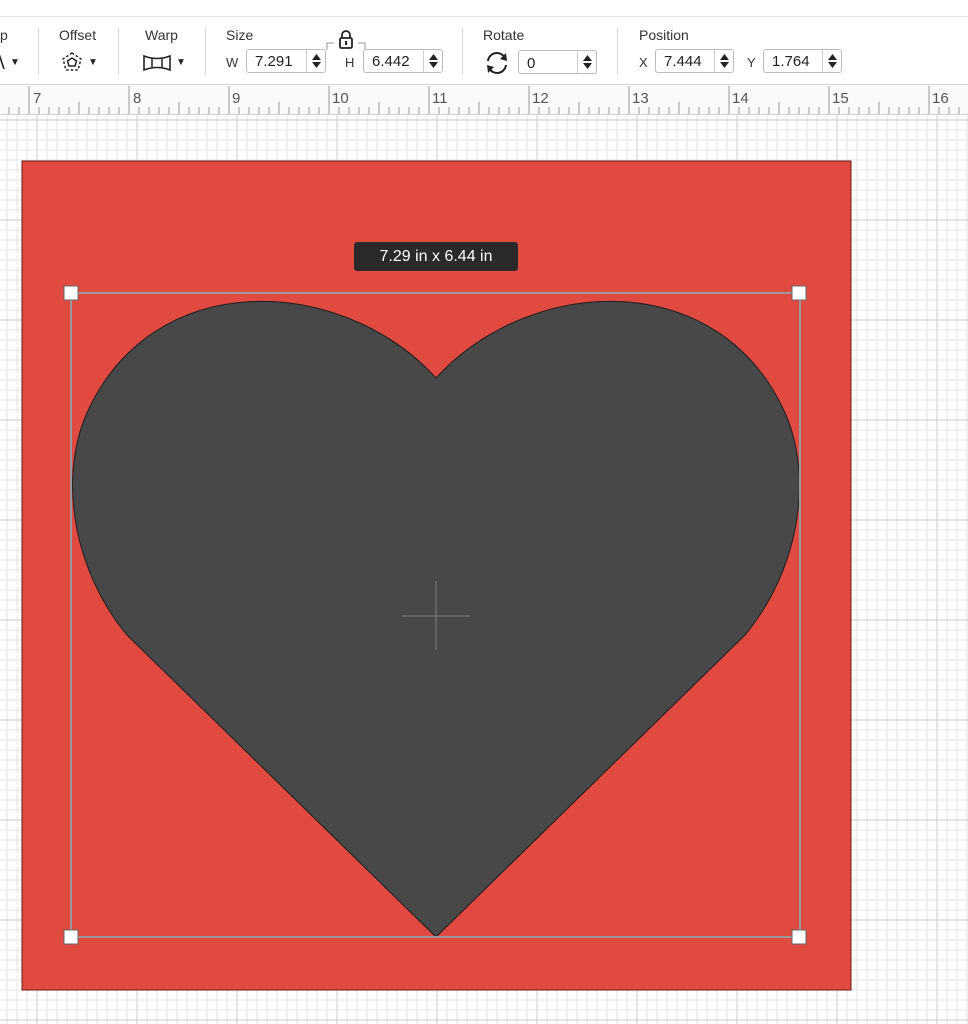 This screenshot has height=1024, width=968. I want to click on position-y-stepper, so click(831, 61).